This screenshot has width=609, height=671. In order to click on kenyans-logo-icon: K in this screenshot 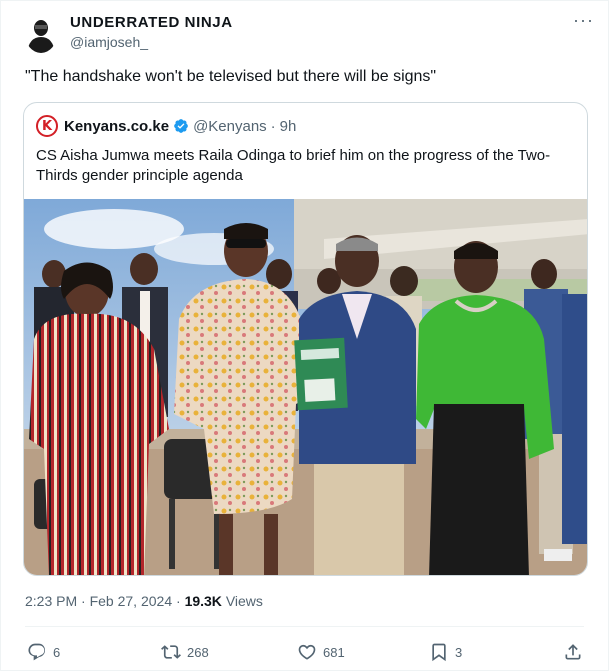, I will do `click(47, 126)`.